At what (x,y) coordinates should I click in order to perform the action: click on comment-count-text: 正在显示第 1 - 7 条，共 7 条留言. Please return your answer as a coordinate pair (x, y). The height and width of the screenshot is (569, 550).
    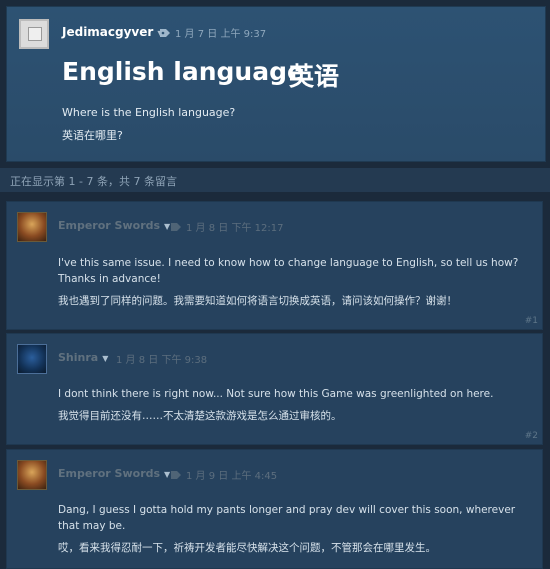
    Looking at the image, I should click on (93, 181).